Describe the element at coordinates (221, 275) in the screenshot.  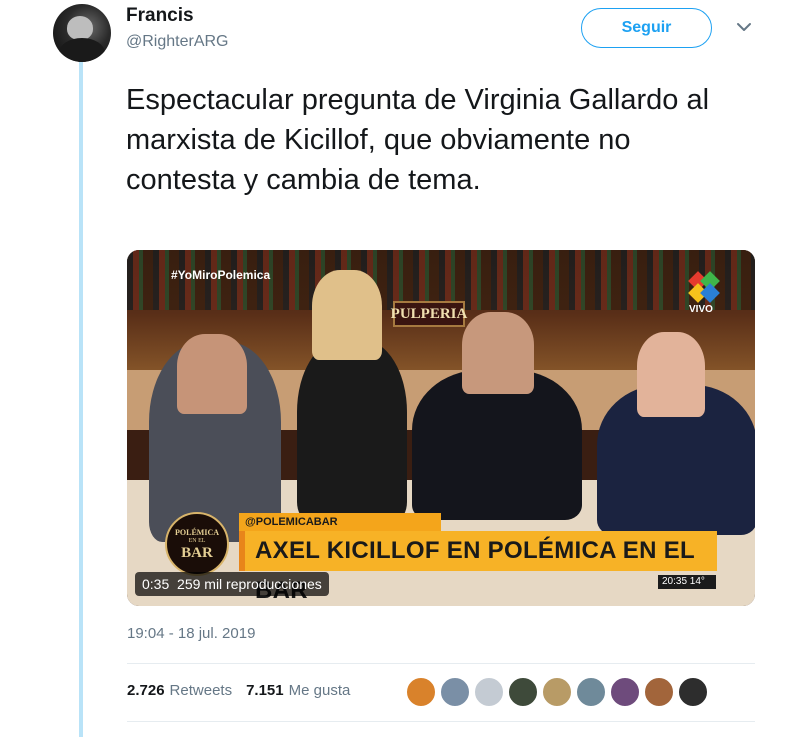
I see `video-hashtag: #YoMiroPolemica` at that location.